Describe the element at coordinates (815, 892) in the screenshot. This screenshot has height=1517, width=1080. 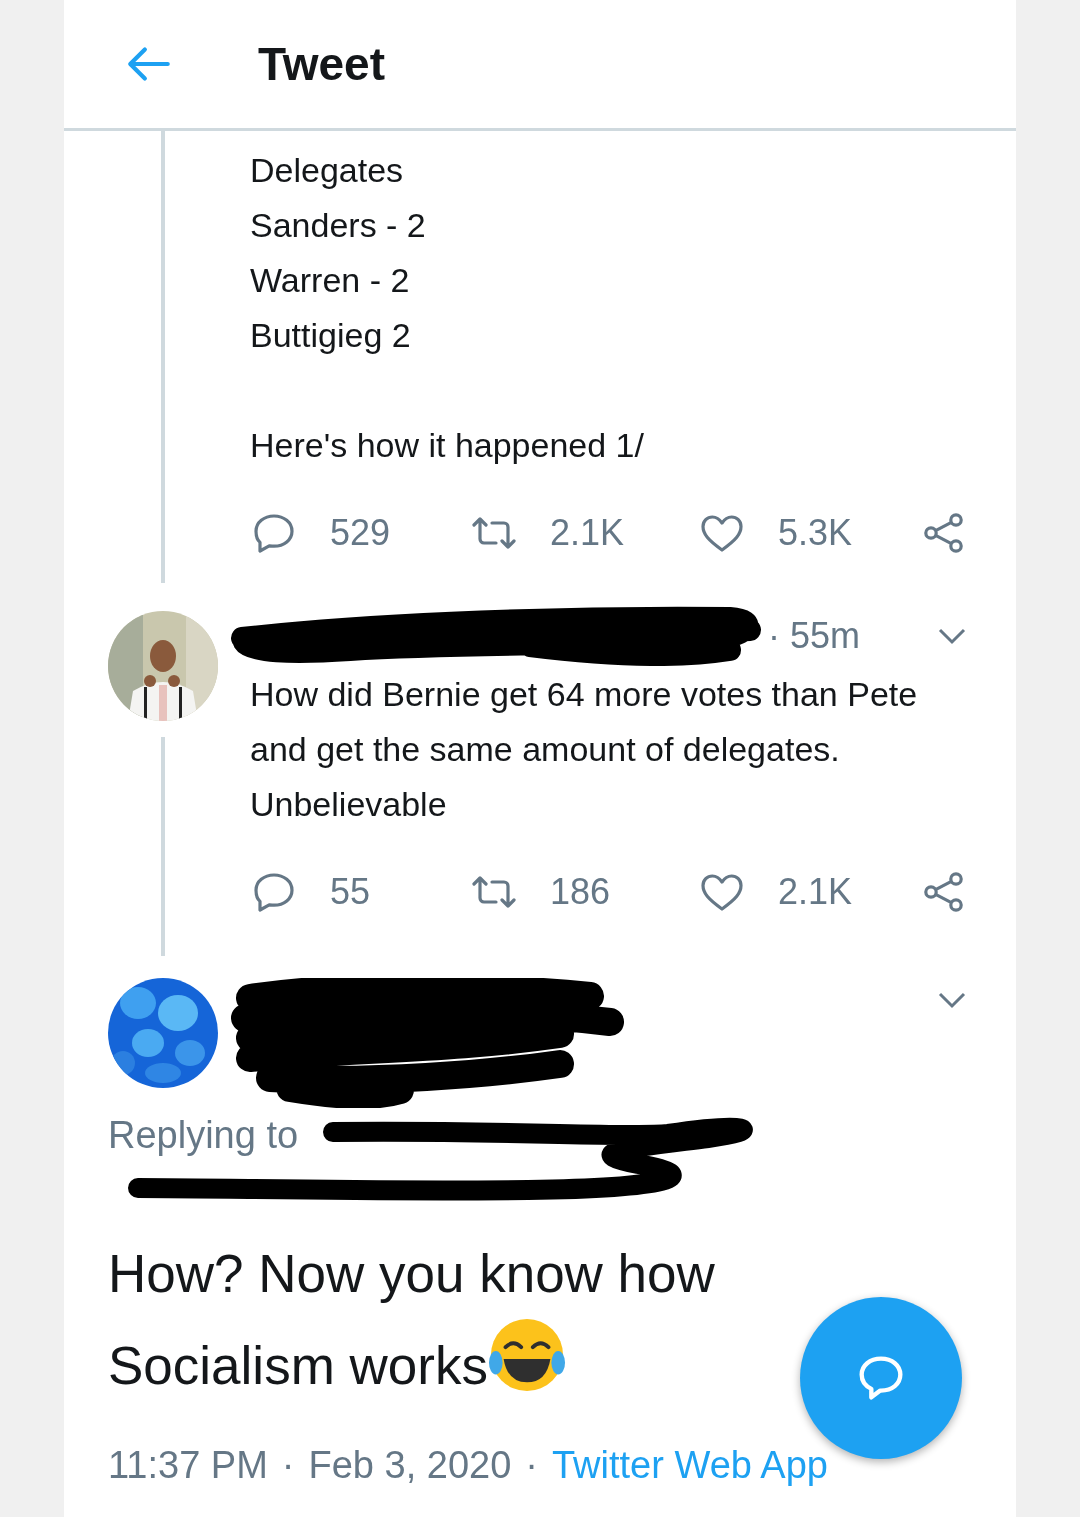
I see `like-count: 2.1K` at that location.